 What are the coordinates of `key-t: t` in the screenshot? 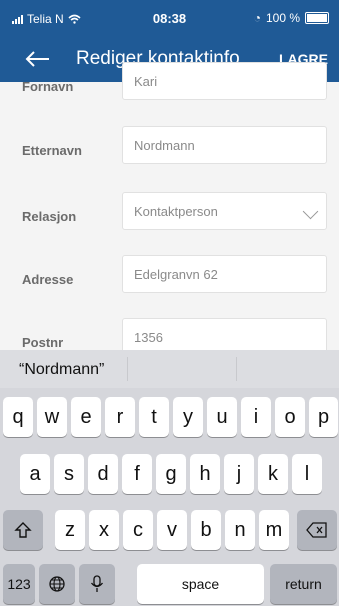 It's located at (154, 417).